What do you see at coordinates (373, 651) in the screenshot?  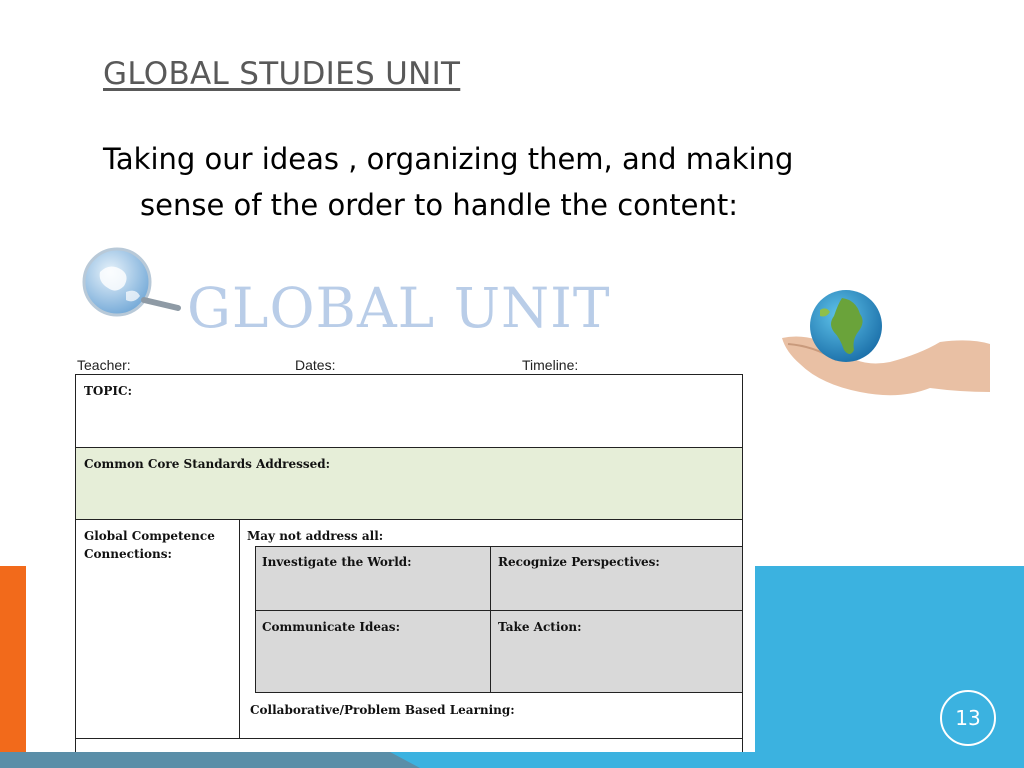 I see `communicate-cell: Communicate Ideas:` at bounding box center [373, 651].